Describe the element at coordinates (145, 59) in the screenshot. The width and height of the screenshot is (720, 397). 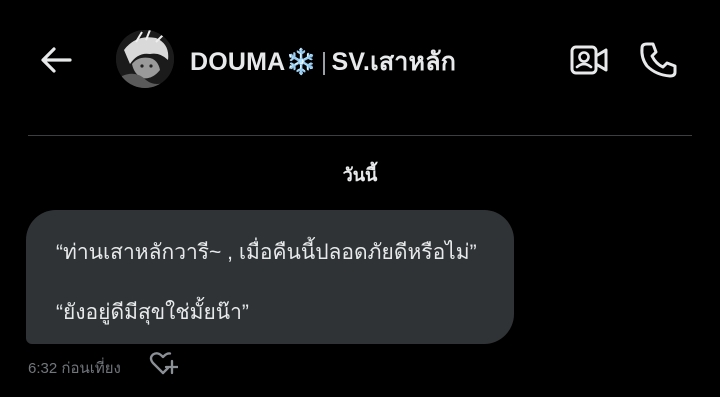
I see `avatar` at that location.